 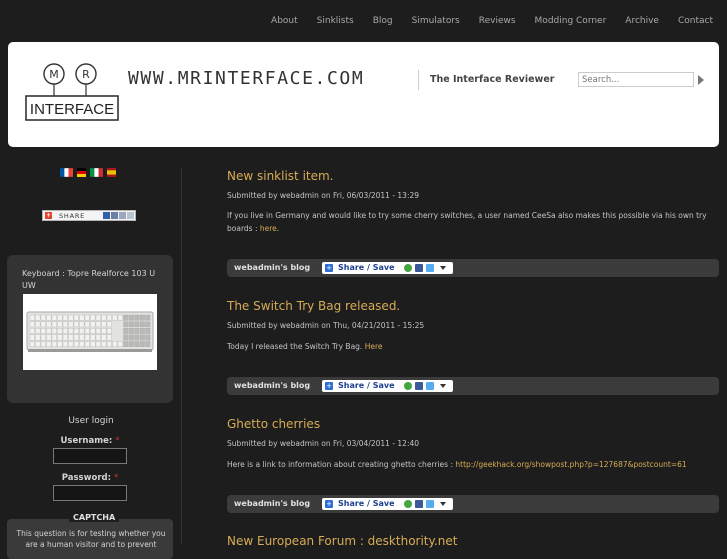 What do you see at coordinates (90, 456) in the screenshot?
I see `username-input` at bounding box center [90, 456].